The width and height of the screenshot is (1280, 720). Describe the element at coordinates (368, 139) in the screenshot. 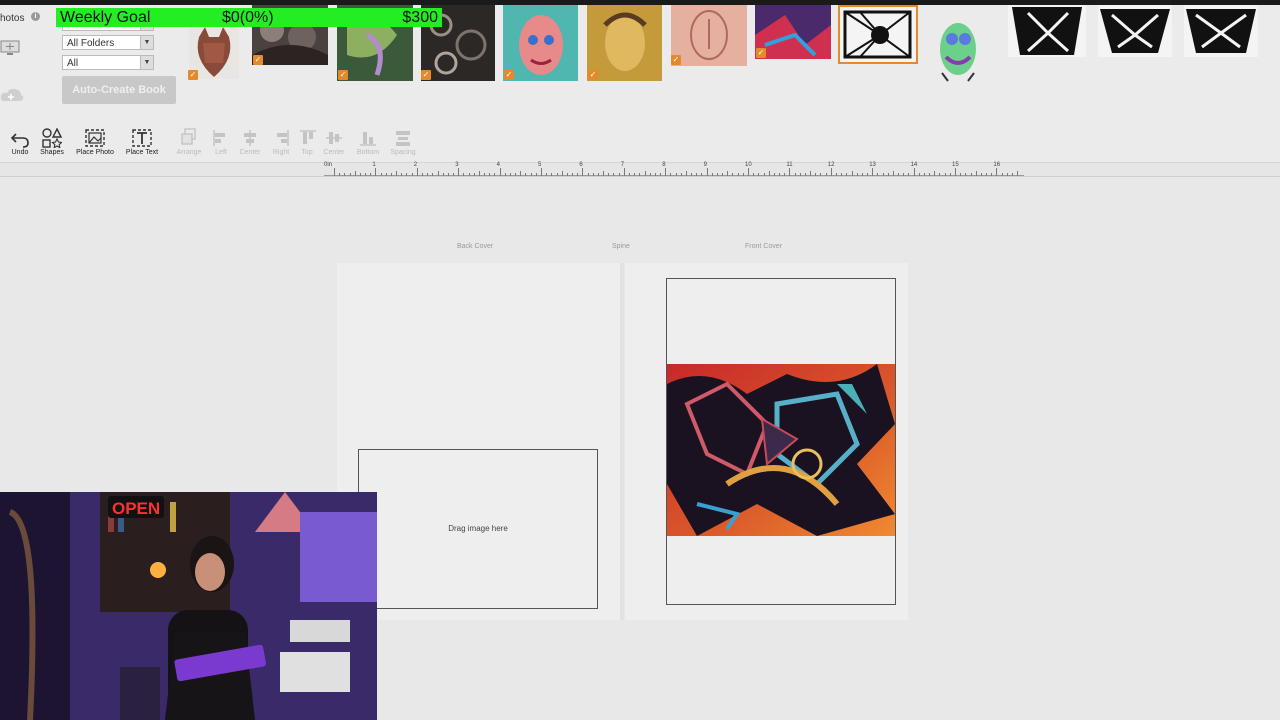

I see `align-bottom-icon` at that location.